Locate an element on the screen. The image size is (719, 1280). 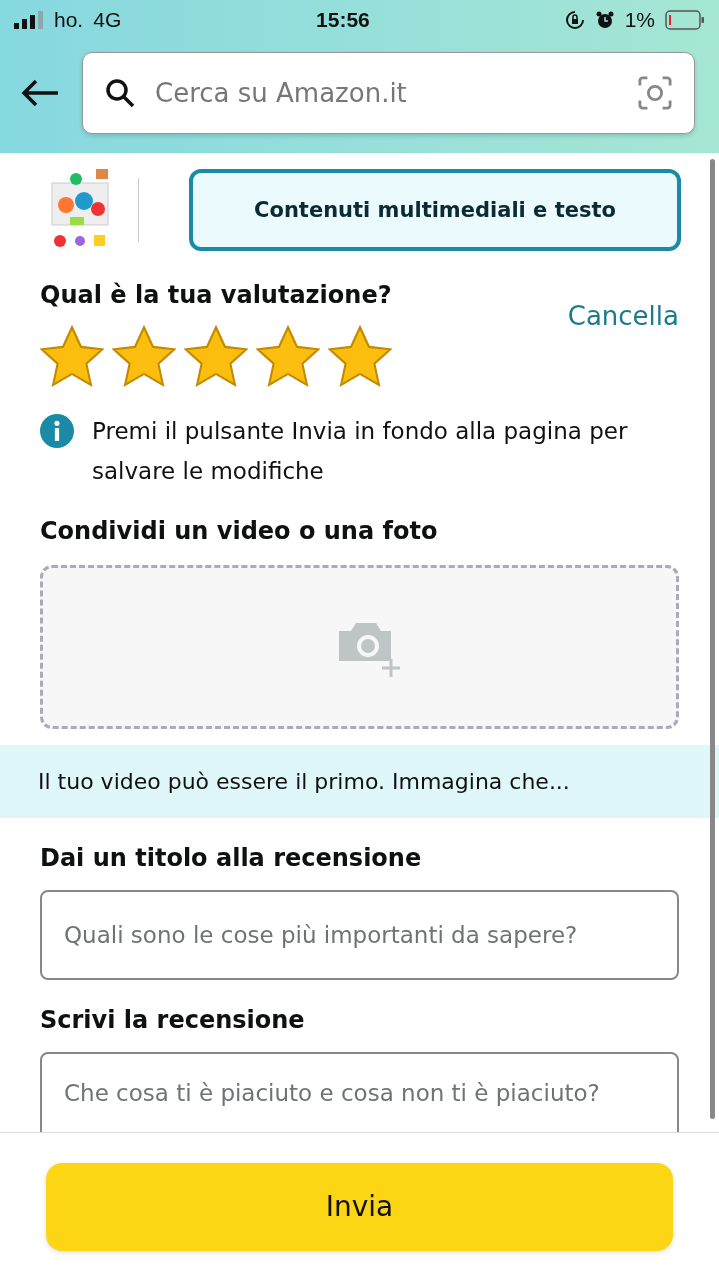
carrier-name: ho. is located at coordinates (69, 20).